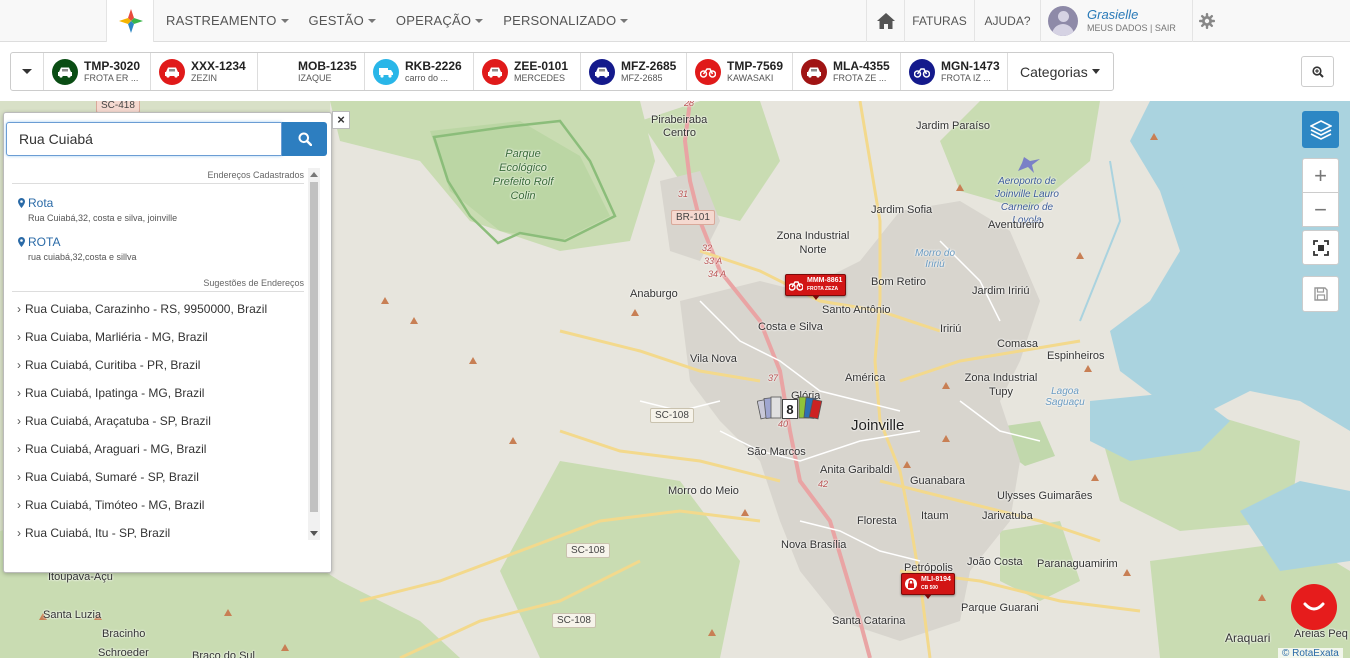 Image resolution: width=1350 pixels, height=658 pixels. I want to click on fullscreen-icon, so click(1320, 247).